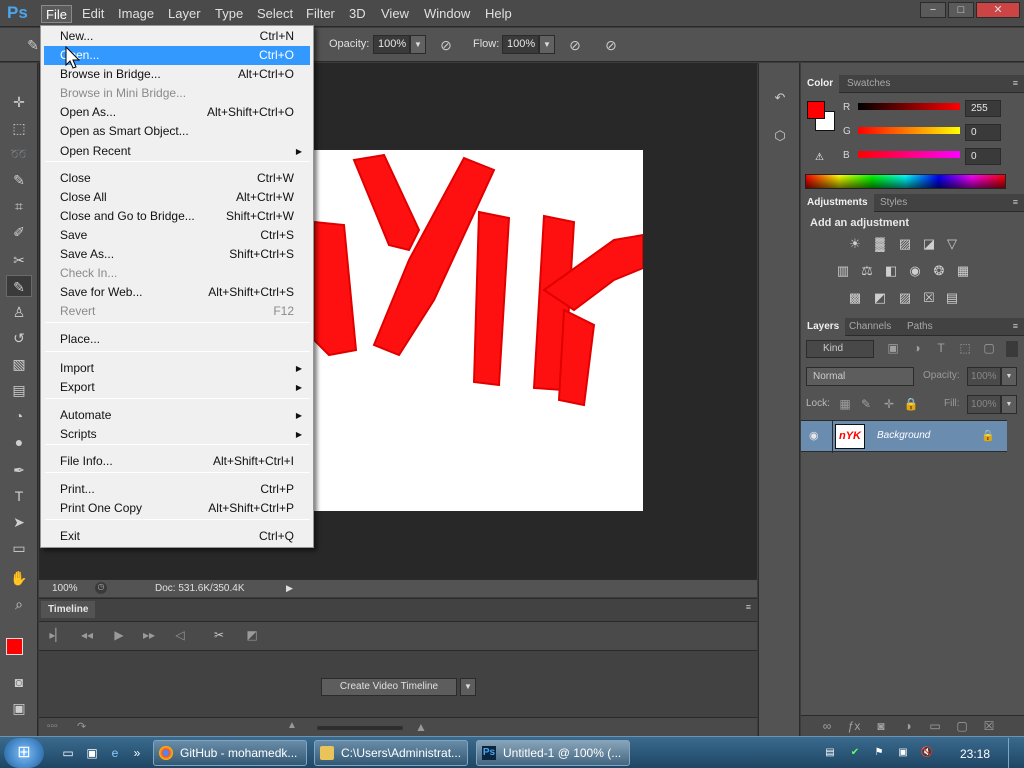  Describe the element at coordinates (177, 235) in the screenshot. I see `file-menu-item-save: Save Ctrl+S` at that location.